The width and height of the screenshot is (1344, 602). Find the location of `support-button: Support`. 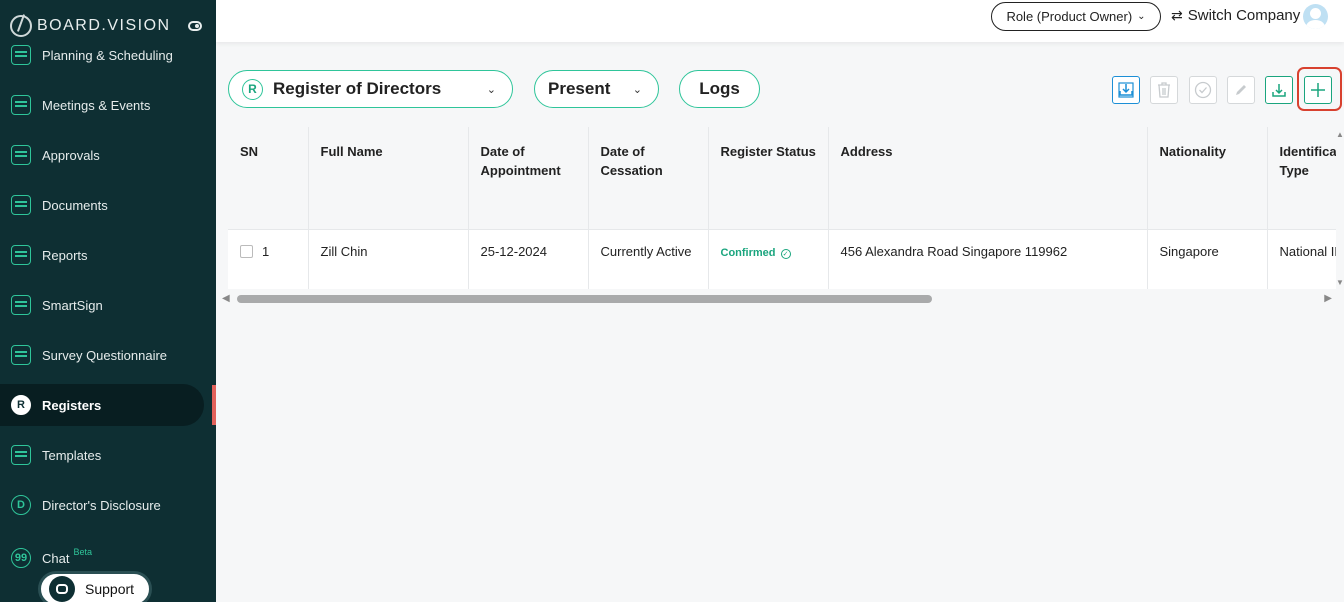

support-button: Support is located at coordinates (95, 586).